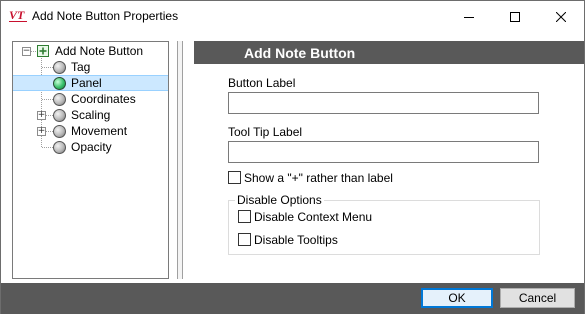 The height and width of the screenshot is (314, 585). I want to click on tooltip-label-input, so click(383, 152).